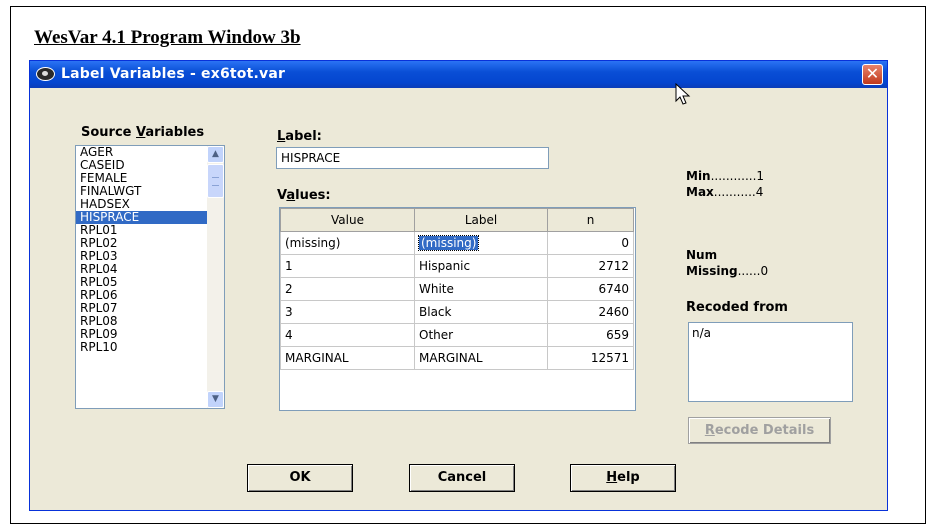  I want to click on num-missing-label: Num, so click(702, 255).